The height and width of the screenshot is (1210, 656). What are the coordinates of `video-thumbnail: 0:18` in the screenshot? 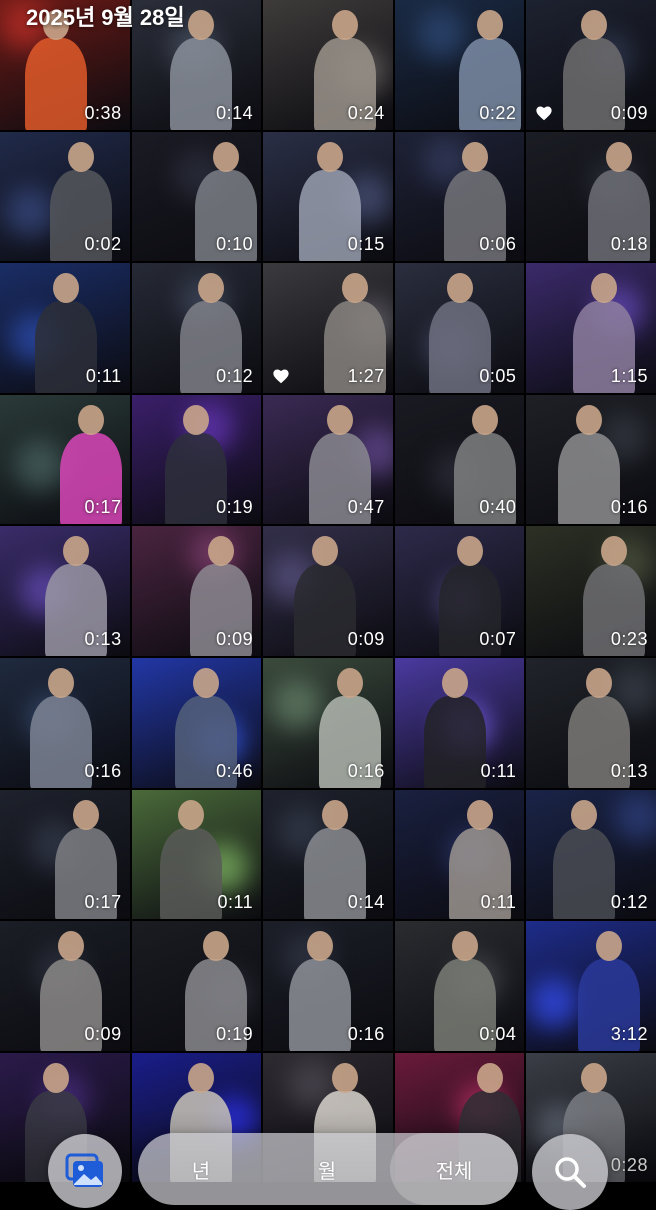 It's located at (591, 196).